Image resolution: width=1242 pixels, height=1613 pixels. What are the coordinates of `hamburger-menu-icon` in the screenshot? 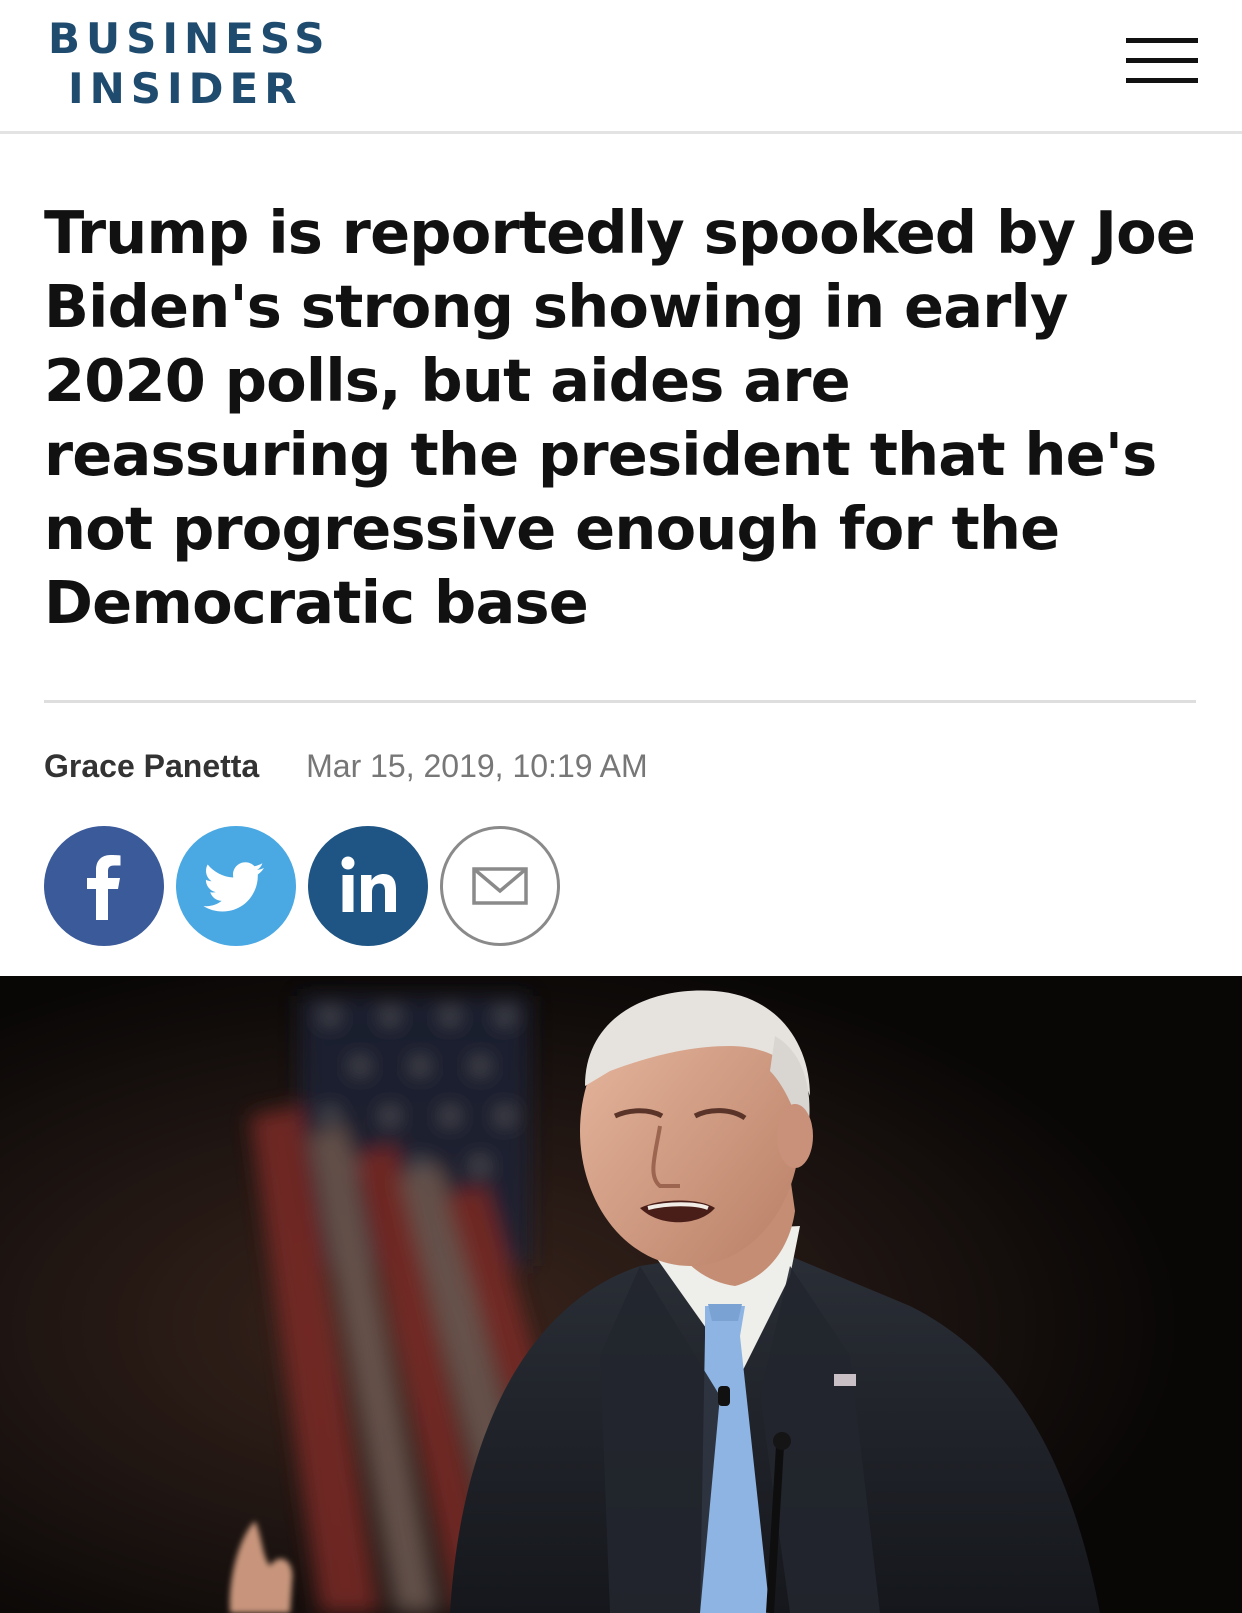 It's located at (1162, 61).